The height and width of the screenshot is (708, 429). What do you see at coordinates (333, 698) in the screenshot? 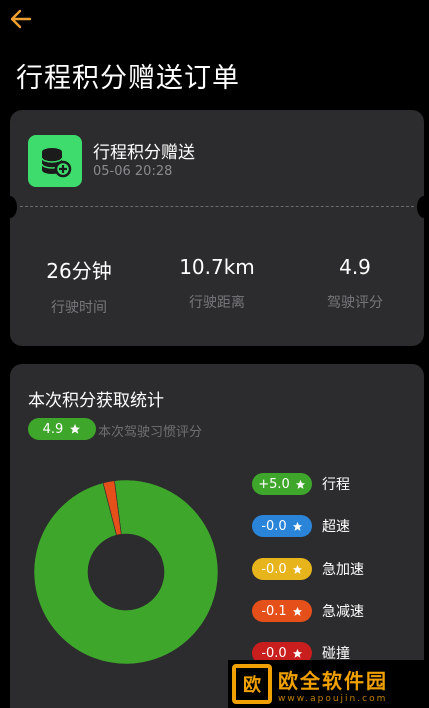
I see `watermark-url: www.apoujin.com` at bounding box center [333, 698].